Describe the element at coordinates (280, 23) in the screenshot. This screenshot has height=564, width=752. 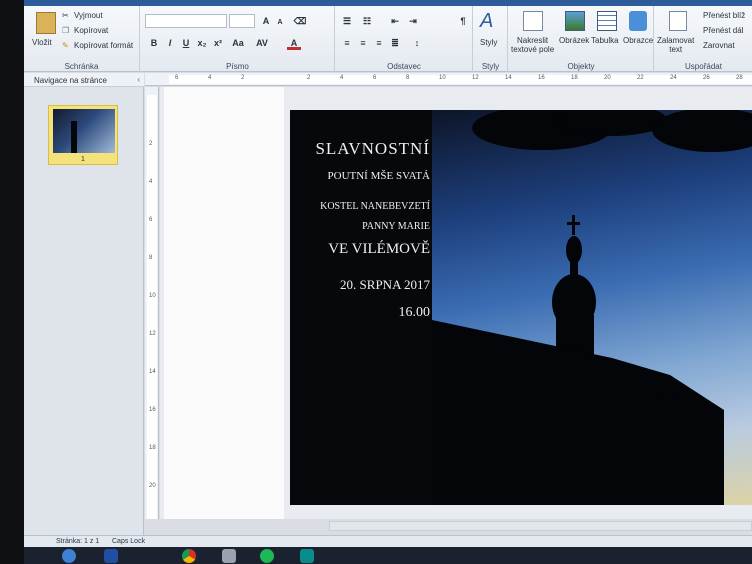
I see `shrink-font-icon: A` at that location.